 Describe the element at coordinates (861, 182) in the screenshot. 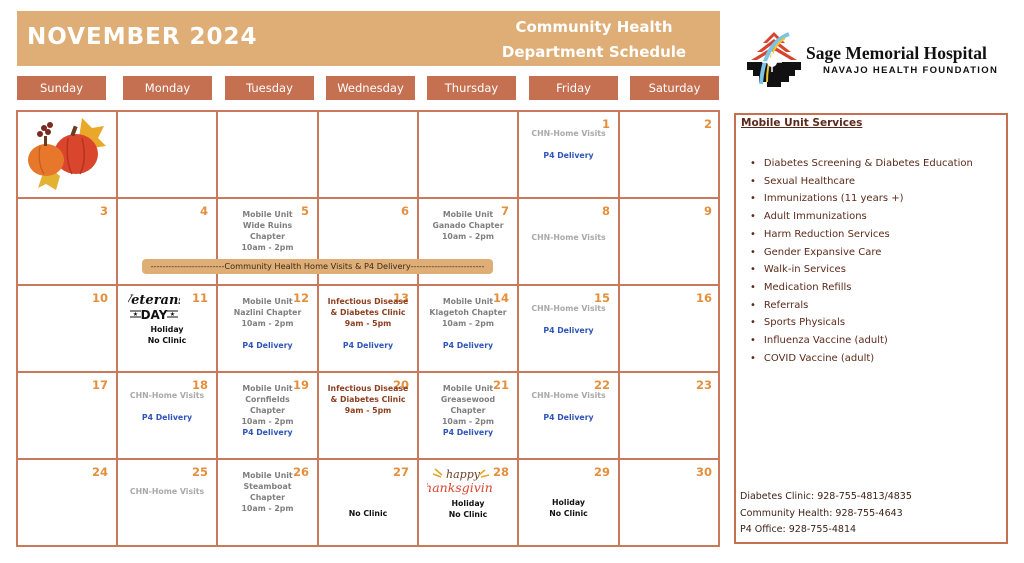

I see `service-item: Sexual Healthcare` at that location.